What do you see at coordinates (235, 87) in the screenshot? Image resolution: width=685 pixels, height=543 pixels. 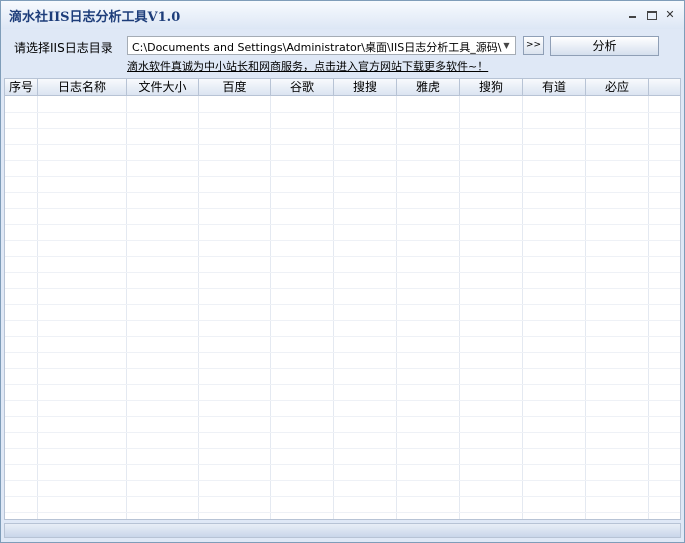 I see `column-header-baidu: 百度` at bounding box center [235, 87].